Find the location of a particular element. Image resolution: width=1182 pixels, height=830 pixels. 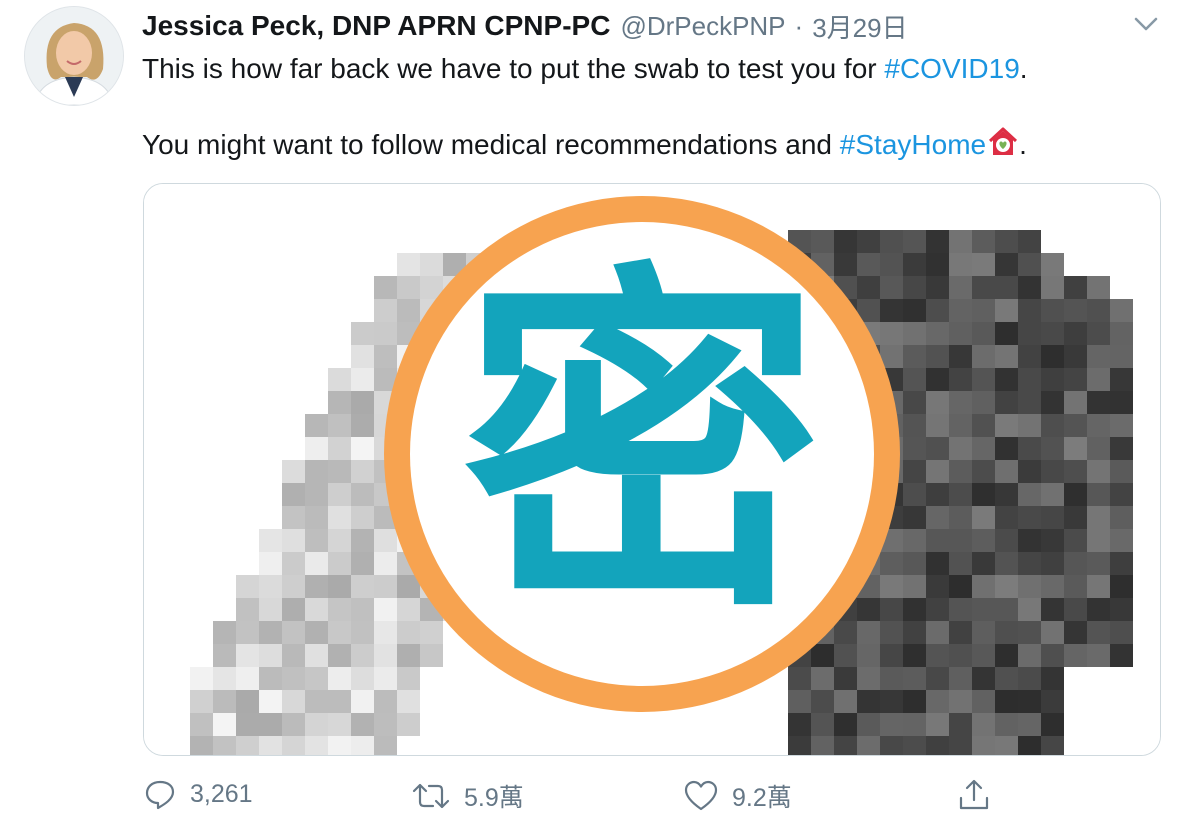

tweet-action-bar: 3,261 5.9萬 9.2萬 is located at coordinates (591, 795).